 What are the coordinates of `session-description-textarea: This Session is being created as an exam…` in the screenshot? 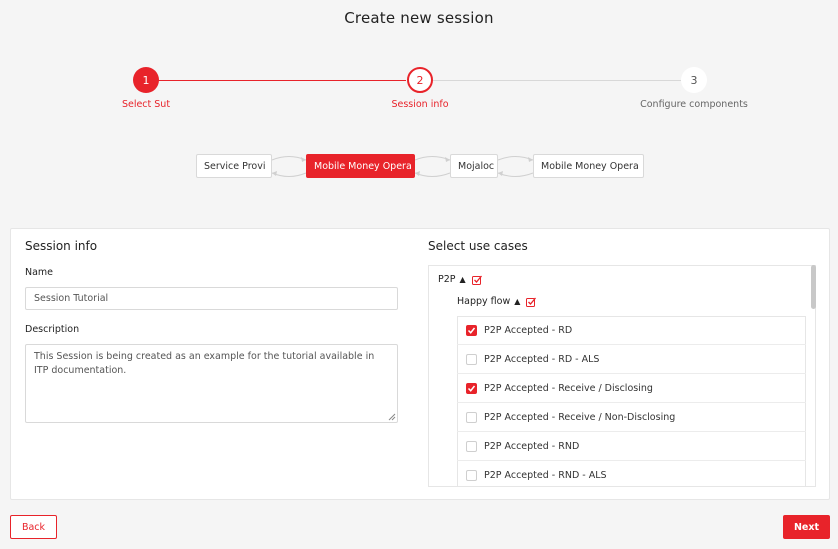 It's located at (211, 383).